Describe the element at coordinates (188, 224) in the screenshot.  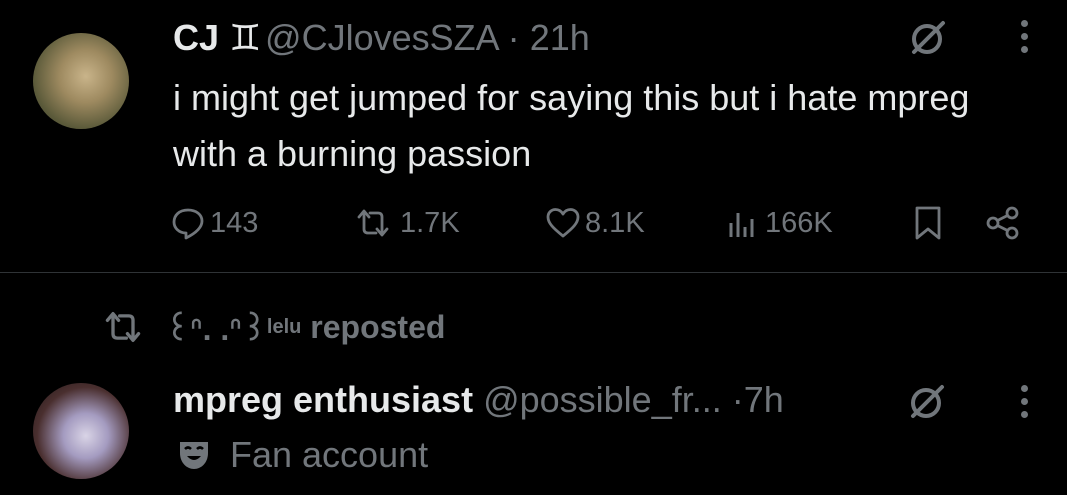
I see `reply-icon` at that location.